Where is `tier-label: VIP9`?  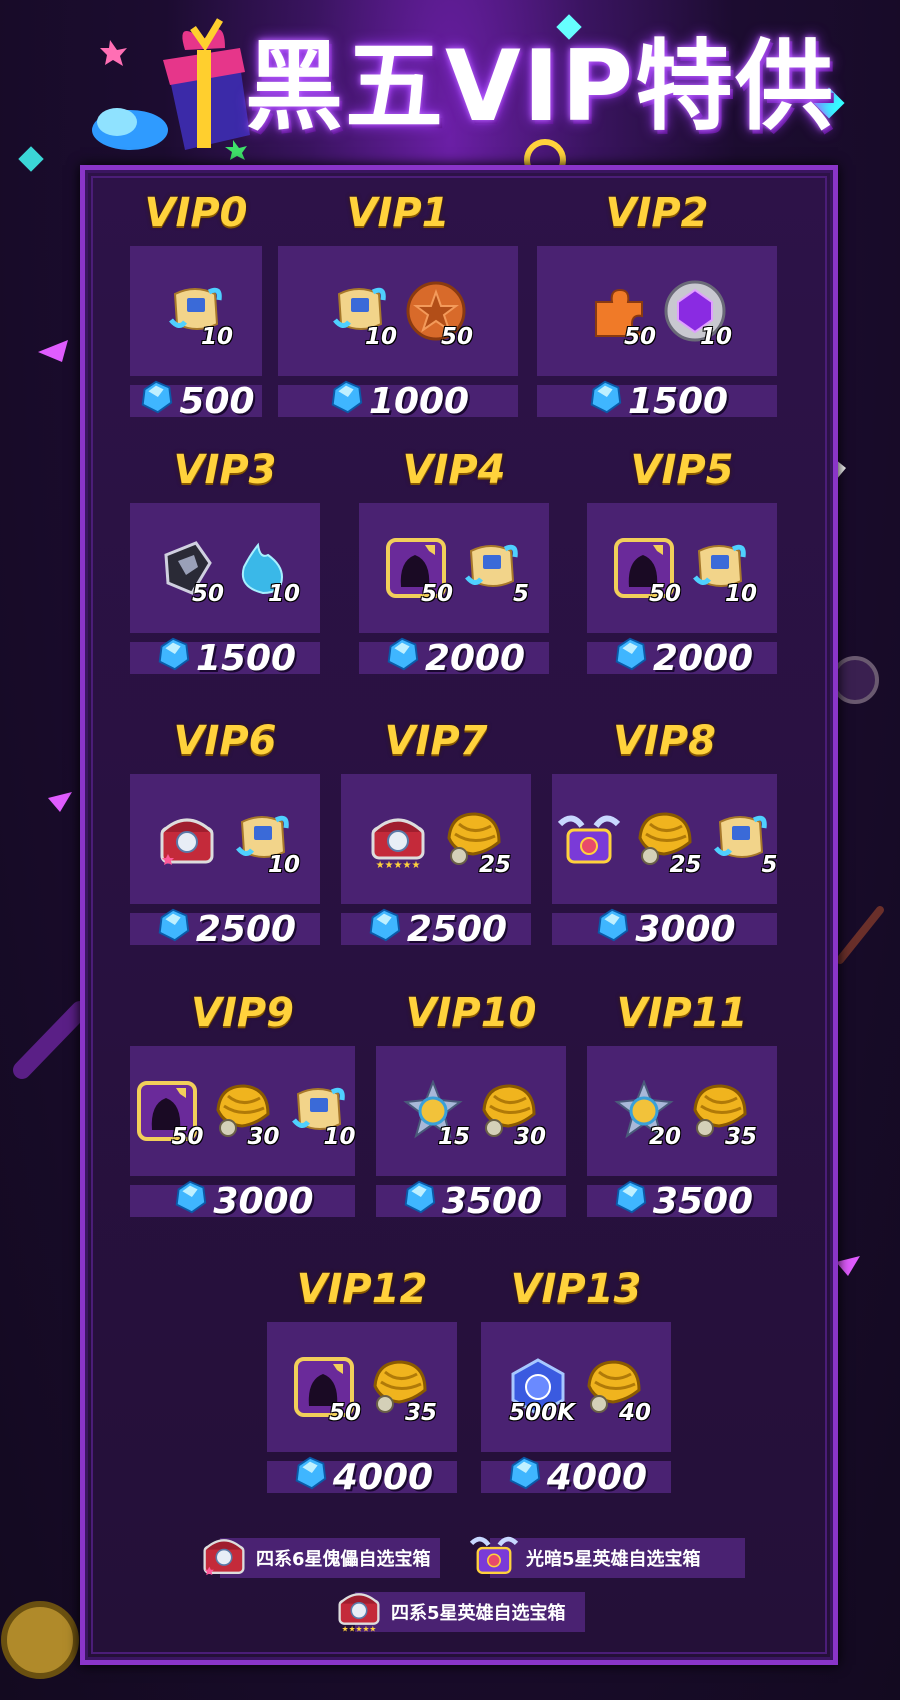 tier-label: VIP9 is located at coordinates (242, 1013).